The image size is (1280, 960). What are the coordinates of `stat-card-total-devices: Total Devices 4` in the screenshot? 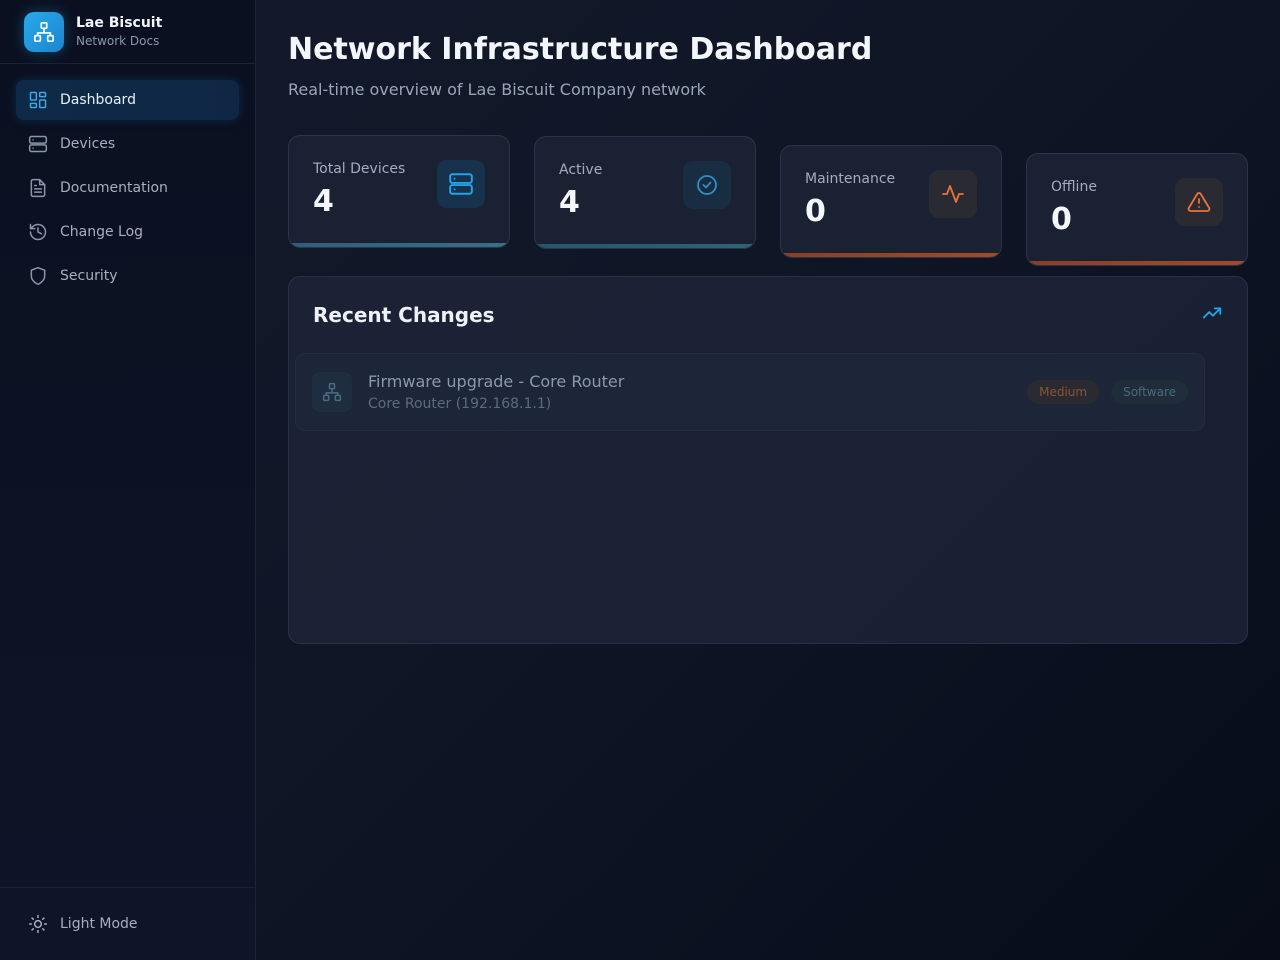 It's located at (399, 191).